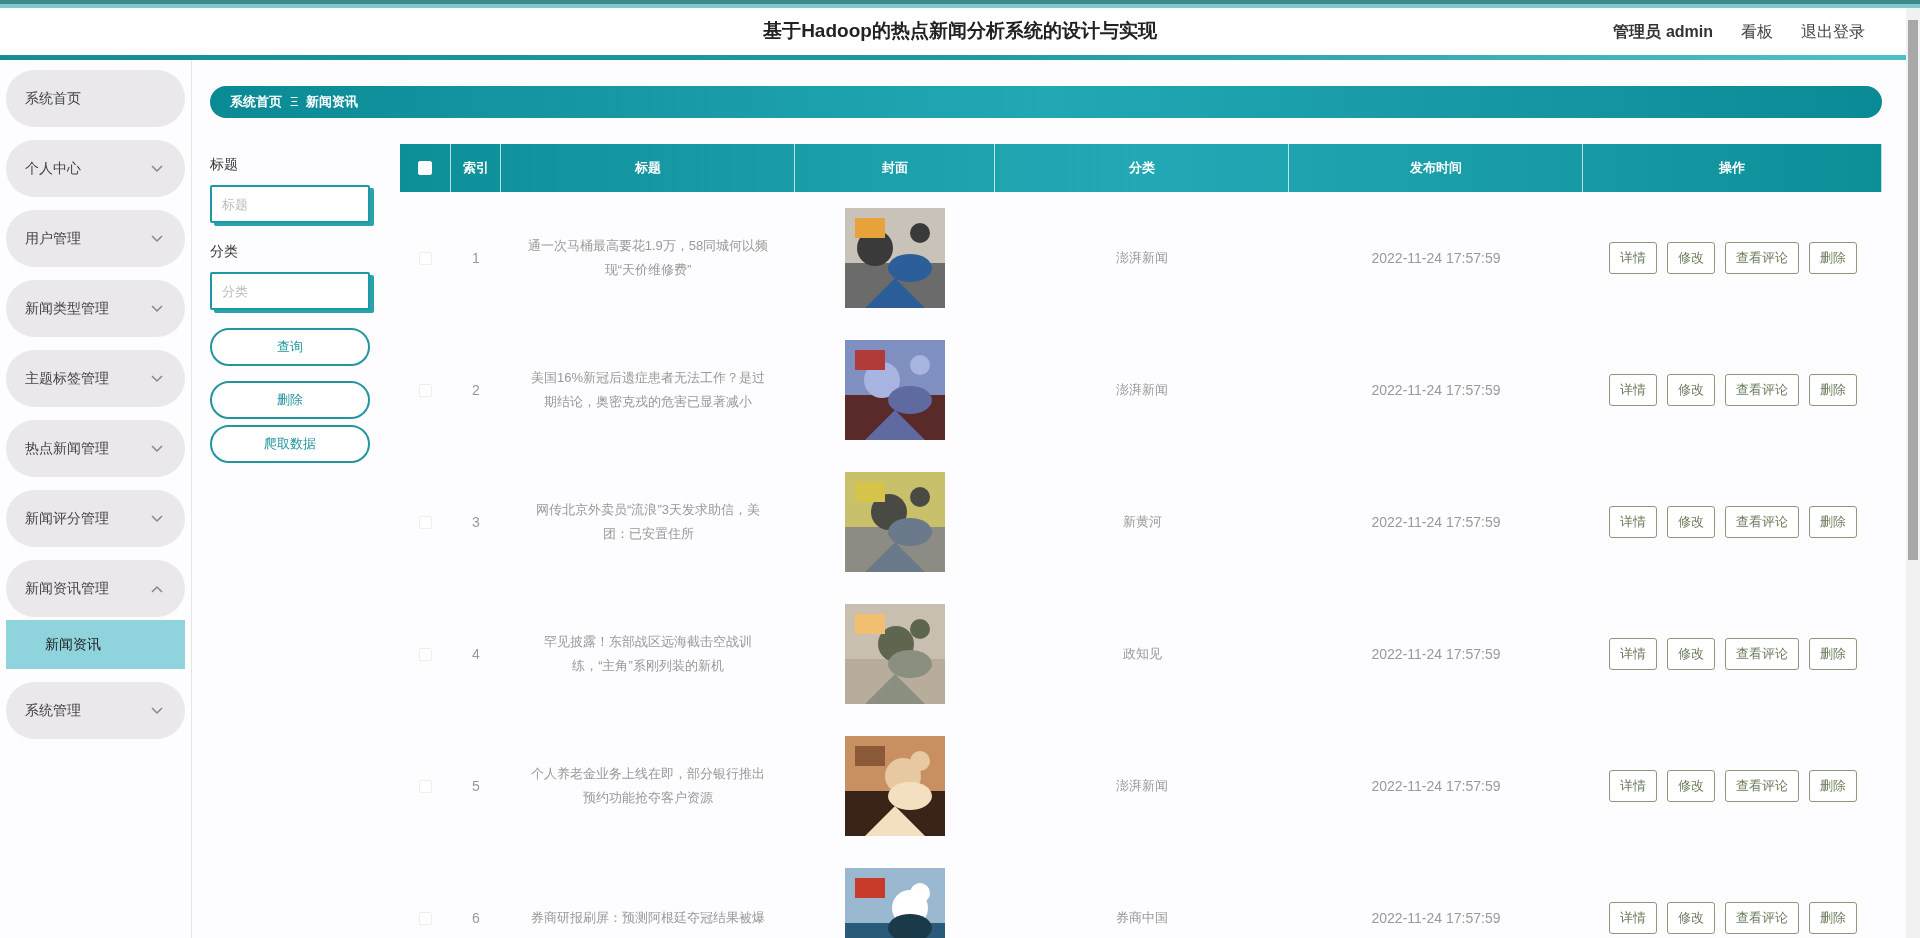  What do you see at coordinates (157, 588) in the screenshot?
I see `chevron-up-icon` at bounding box center [157, 588].